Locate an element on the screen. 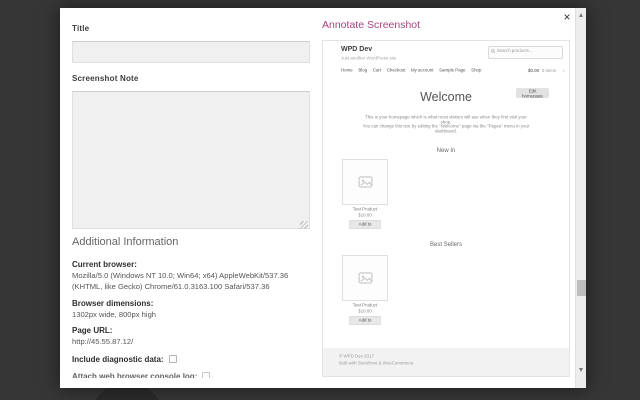  scroll-up-icon is located at coordinates (581, 15).